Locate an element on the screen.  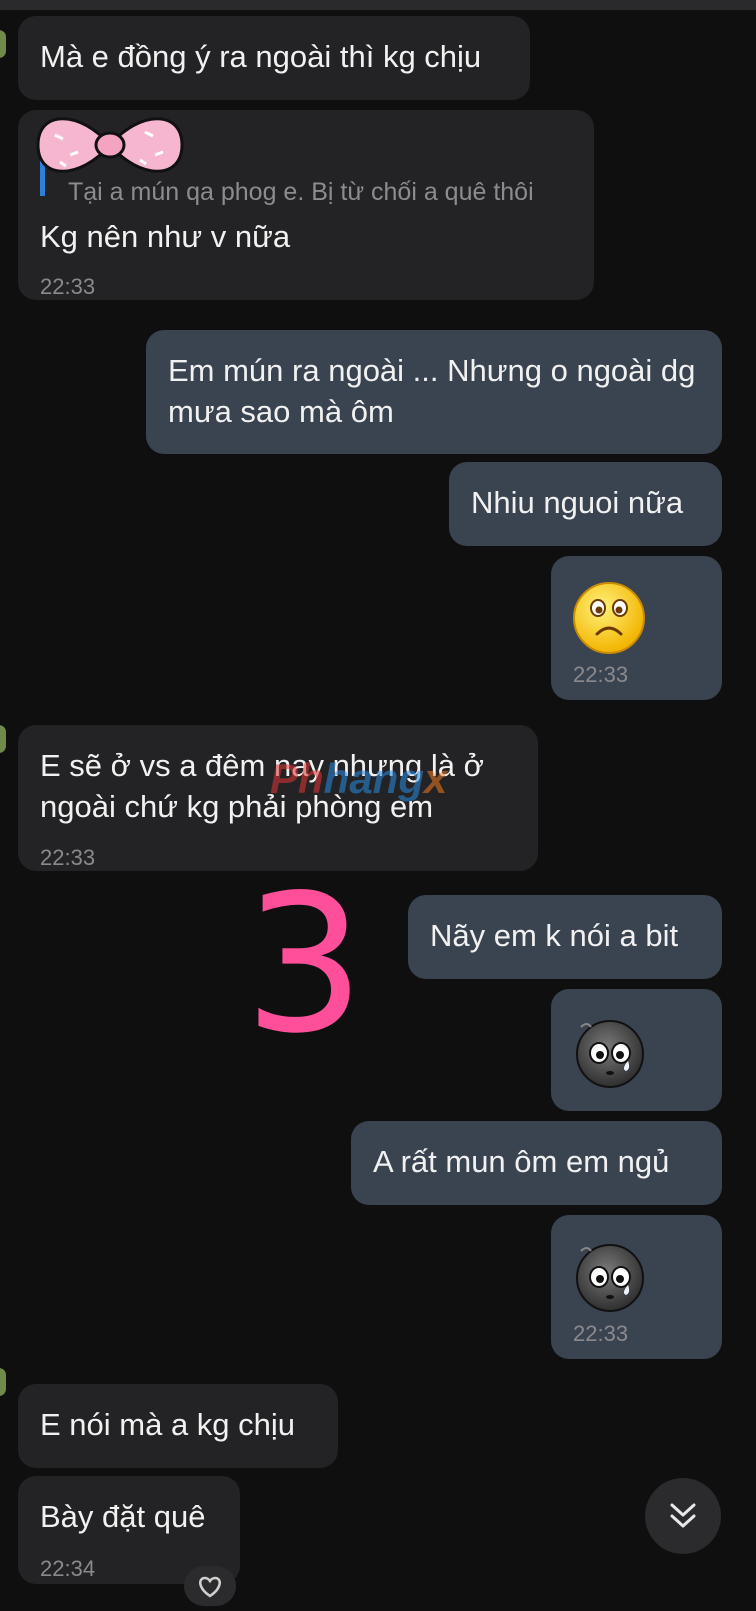
message-text: A rất mun ôm em ngủ is located at coordinates (521, 1161).